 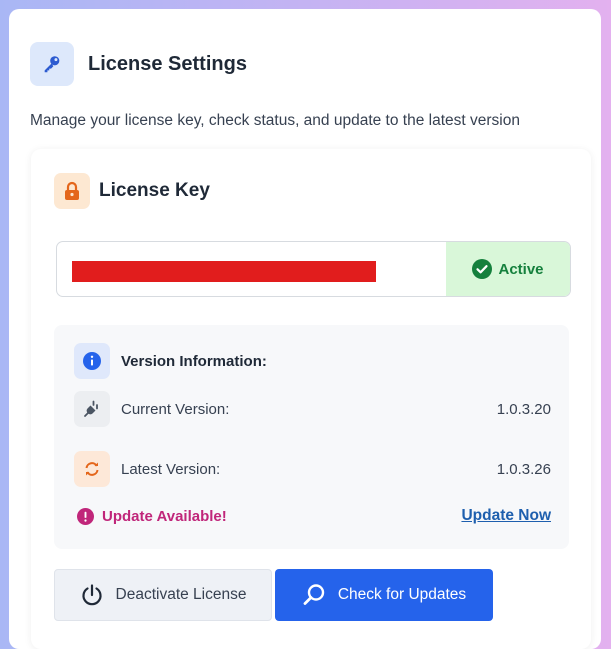 What do you see at coordinates (482, 269) in the screenshot?
I see `check-circle-icon` at bounding box center [482, 269].